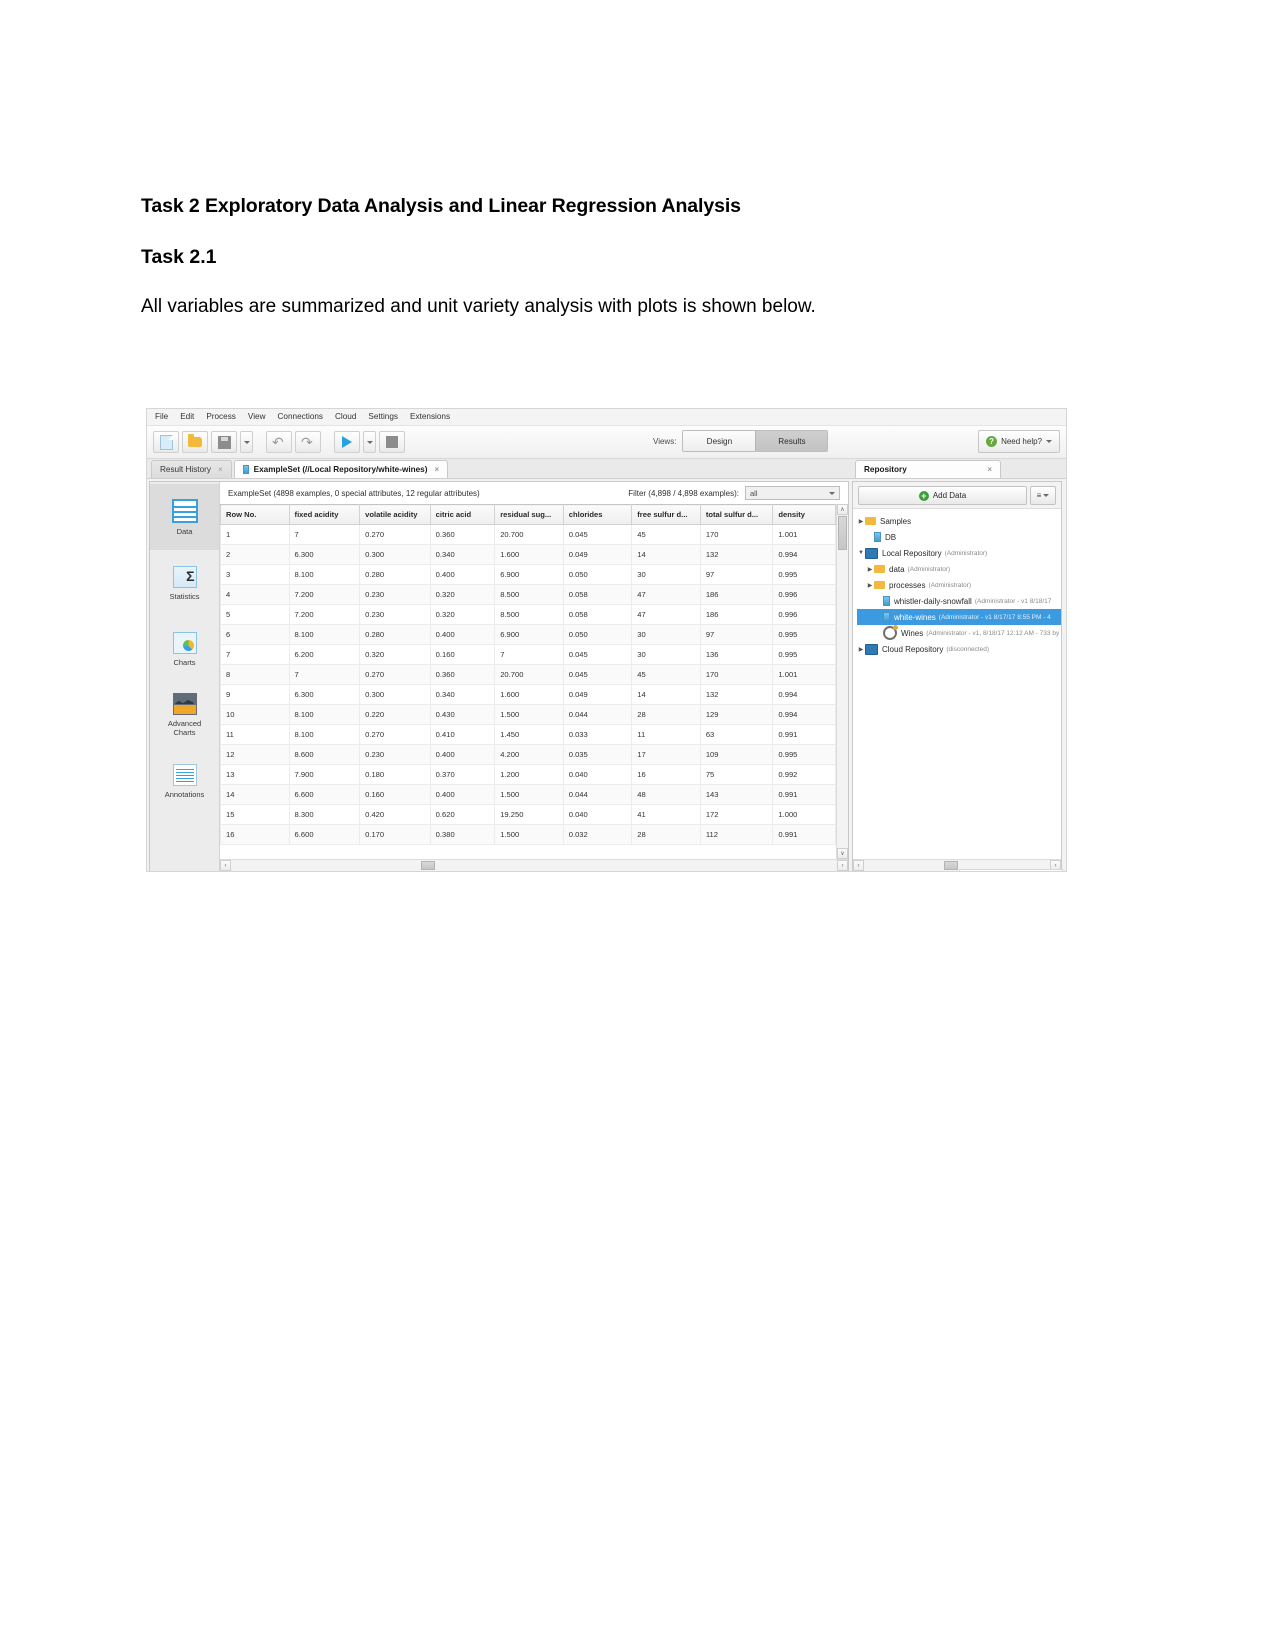 The width and height of the screenshot is (1275, 1650). I want to click on sidebar-item-data: Data, so click(184, 517).